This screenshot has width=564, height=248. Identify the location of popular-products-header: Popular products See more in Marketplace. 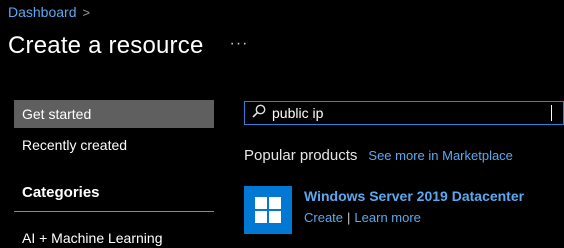
(378, 155).